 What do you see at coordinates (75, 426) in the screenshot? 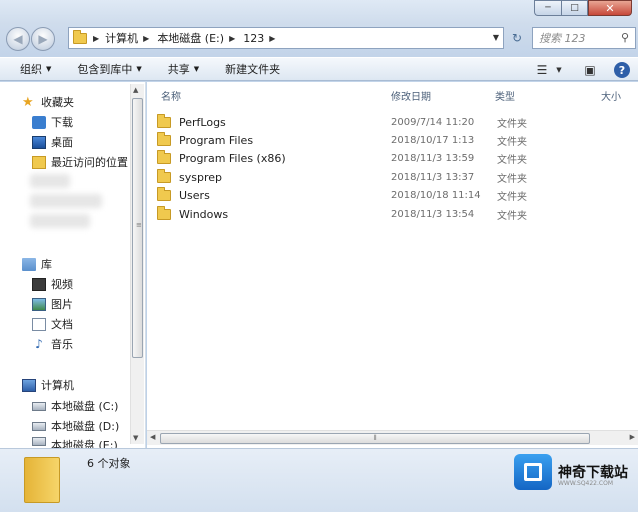
I see `sidebar-item-drive-d: 本地磁盘 (D:)` at bounding box center [75, 426].